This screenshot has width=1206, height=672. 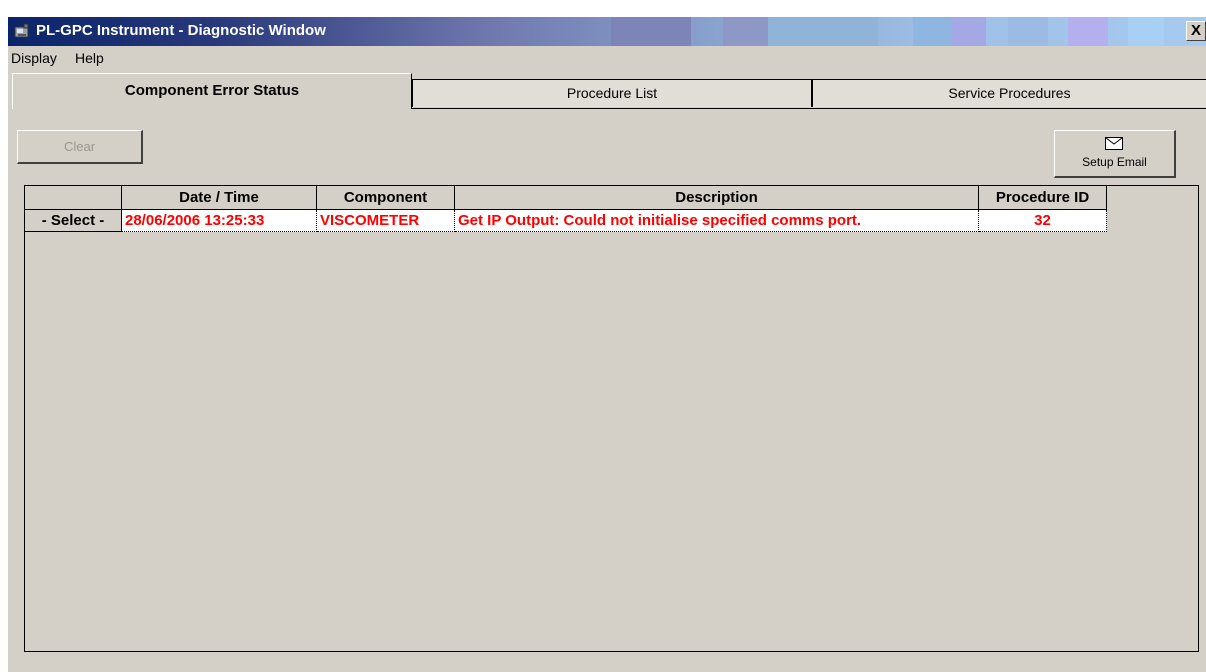 I want to click on column-header-date-time: Date / Time, so click(x=219, y=198).